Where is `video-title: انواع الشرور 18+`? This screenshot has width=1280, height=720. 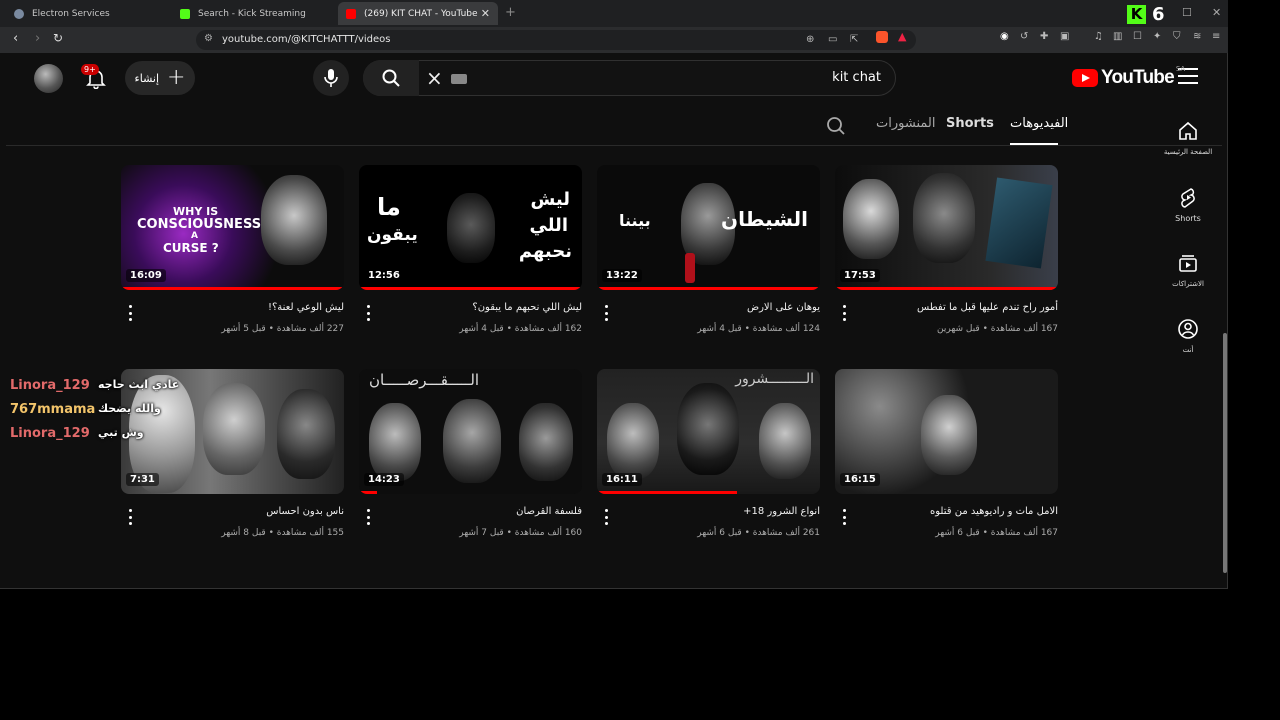
video-title: انواع الشرور 18+ is located at coordinates (720, 511).